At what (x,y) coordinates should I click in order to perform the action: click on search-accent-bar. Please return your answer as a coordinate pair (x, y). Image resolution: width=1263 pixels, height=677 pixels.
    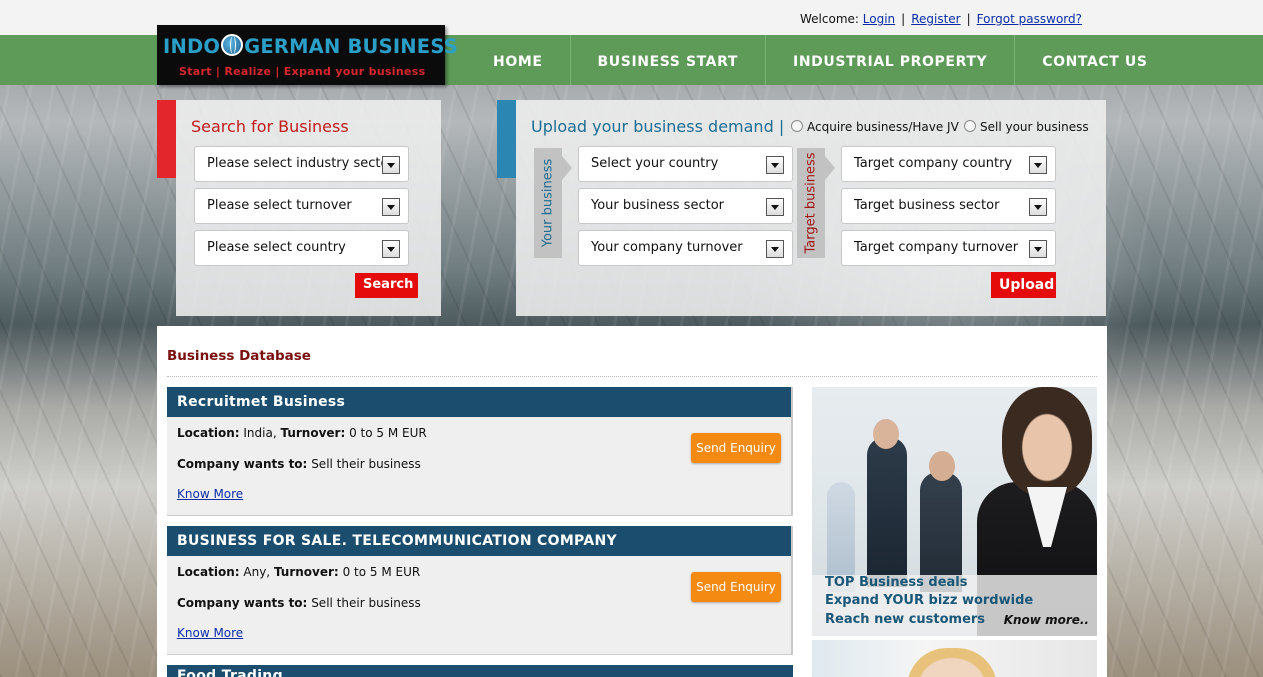
    Looking at the image, I should click on (166, 139).